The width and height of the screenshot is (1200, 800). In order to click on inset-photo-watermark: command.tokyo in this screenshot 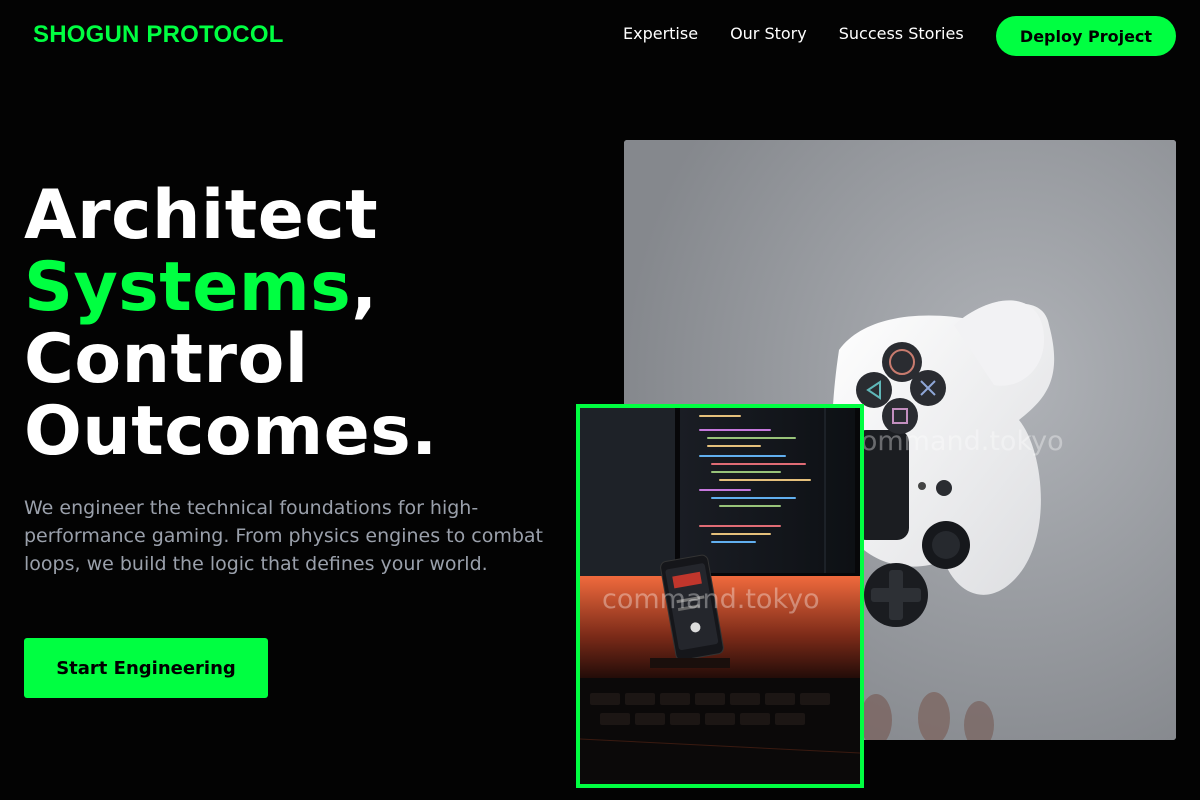, I will do `click(711, 599)`.